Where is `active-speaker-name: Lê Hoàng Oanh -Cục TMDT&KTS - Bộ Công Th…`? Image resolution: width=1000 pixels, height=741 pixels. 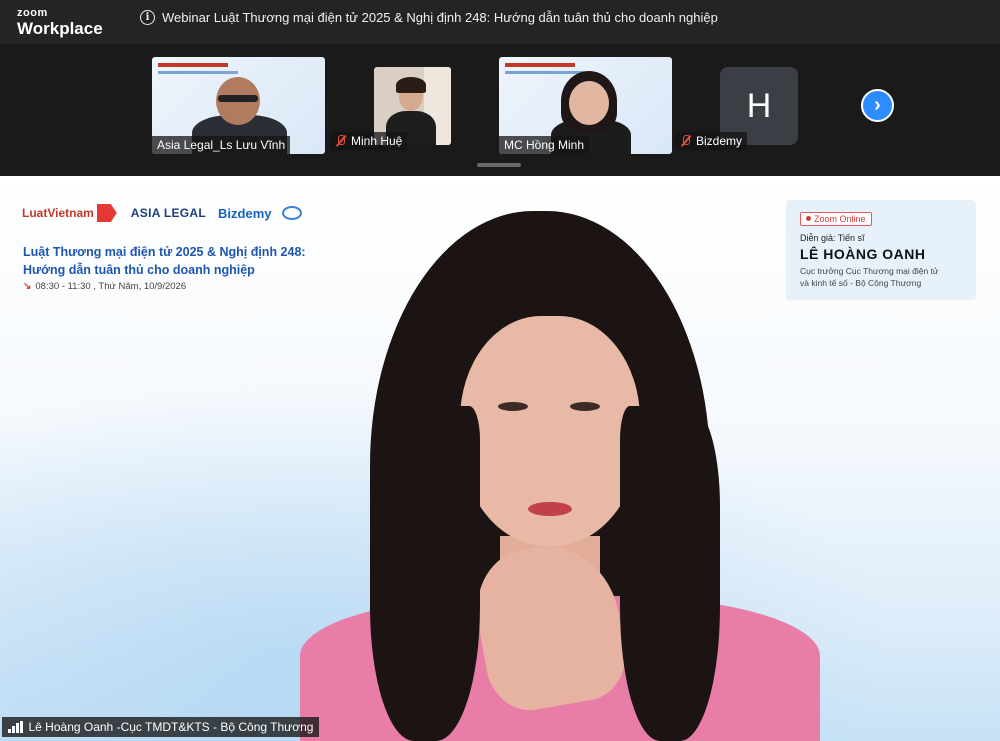
active-speaker-name: Lê Hoàng Oanh -Cục TMDT&KTS - Bộ Công Th… is located at coordinates (161, 727).